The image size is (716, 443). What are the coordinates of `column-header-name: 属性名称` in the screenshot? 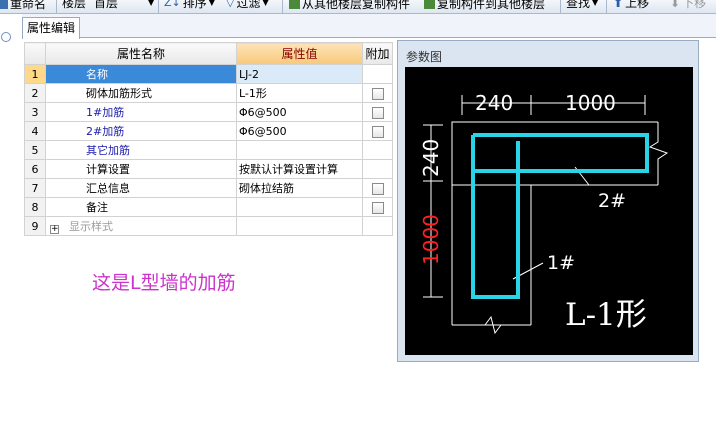 It's located at (141, 53).